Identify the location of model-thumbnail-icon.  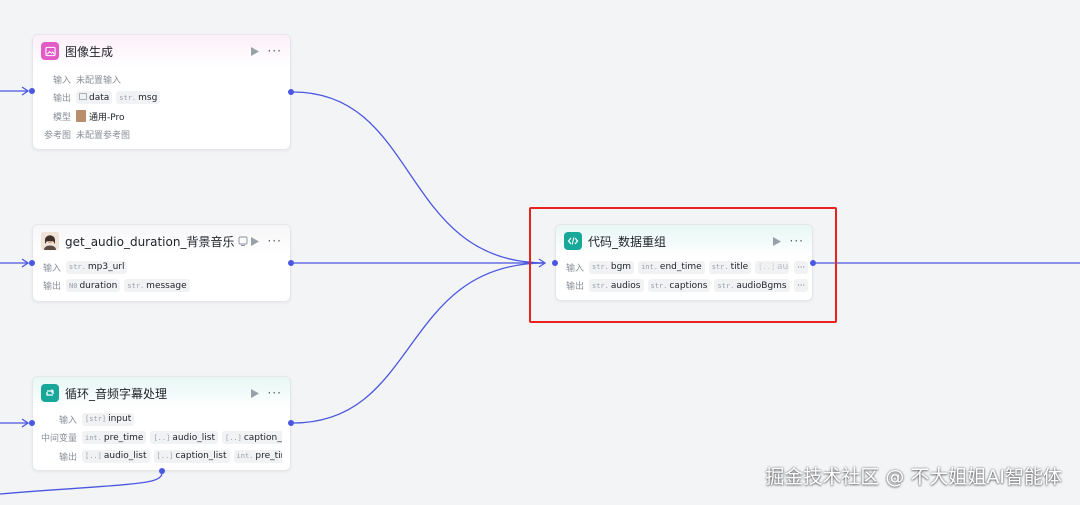
(81, 116).